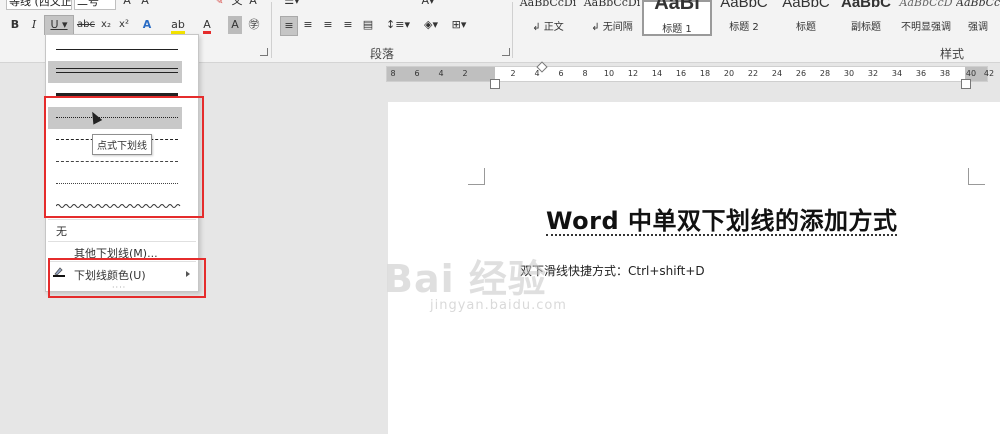 The height and width of the screenshot is (434, 1000). I want to click on enclose-char-icon: ㊫, so click(254, 25).